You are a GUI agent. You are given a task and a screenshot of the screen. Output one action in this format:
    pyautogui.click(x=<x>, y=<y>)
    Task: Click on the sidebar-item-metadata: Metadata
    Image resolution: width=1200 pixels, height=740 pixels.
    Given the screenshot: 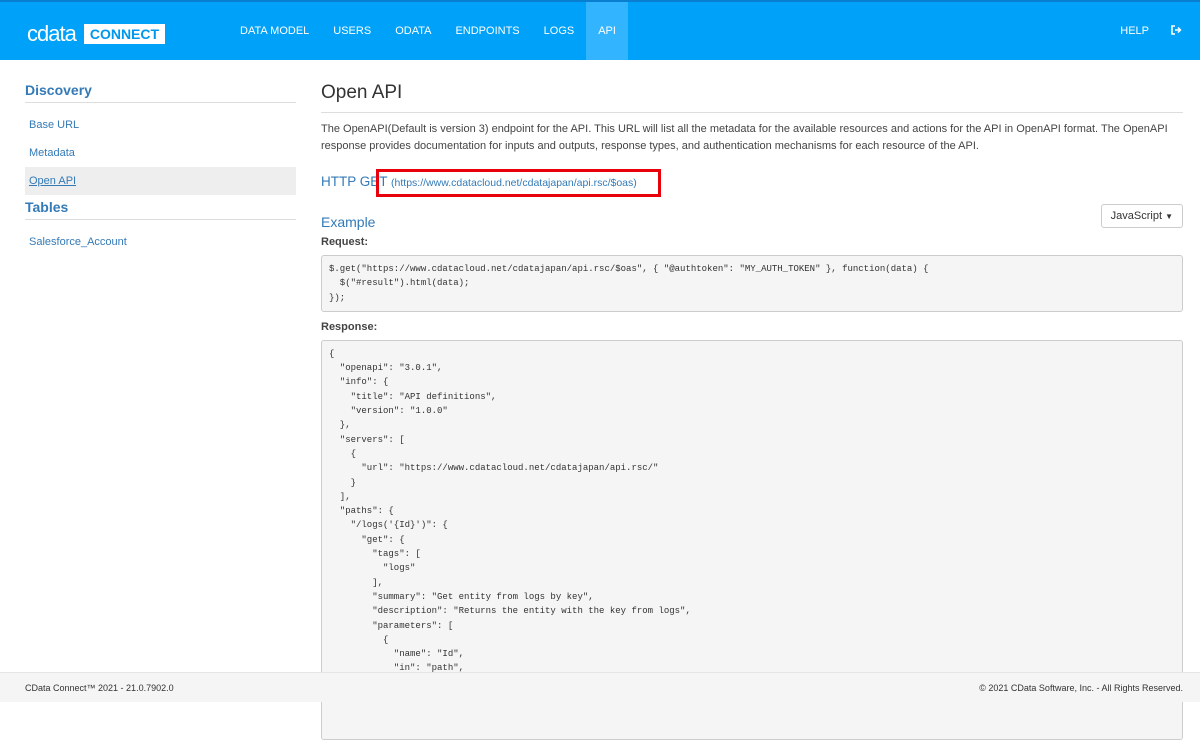 What is the action you would take?
    pyautogui.click(x=160, y=153)
    